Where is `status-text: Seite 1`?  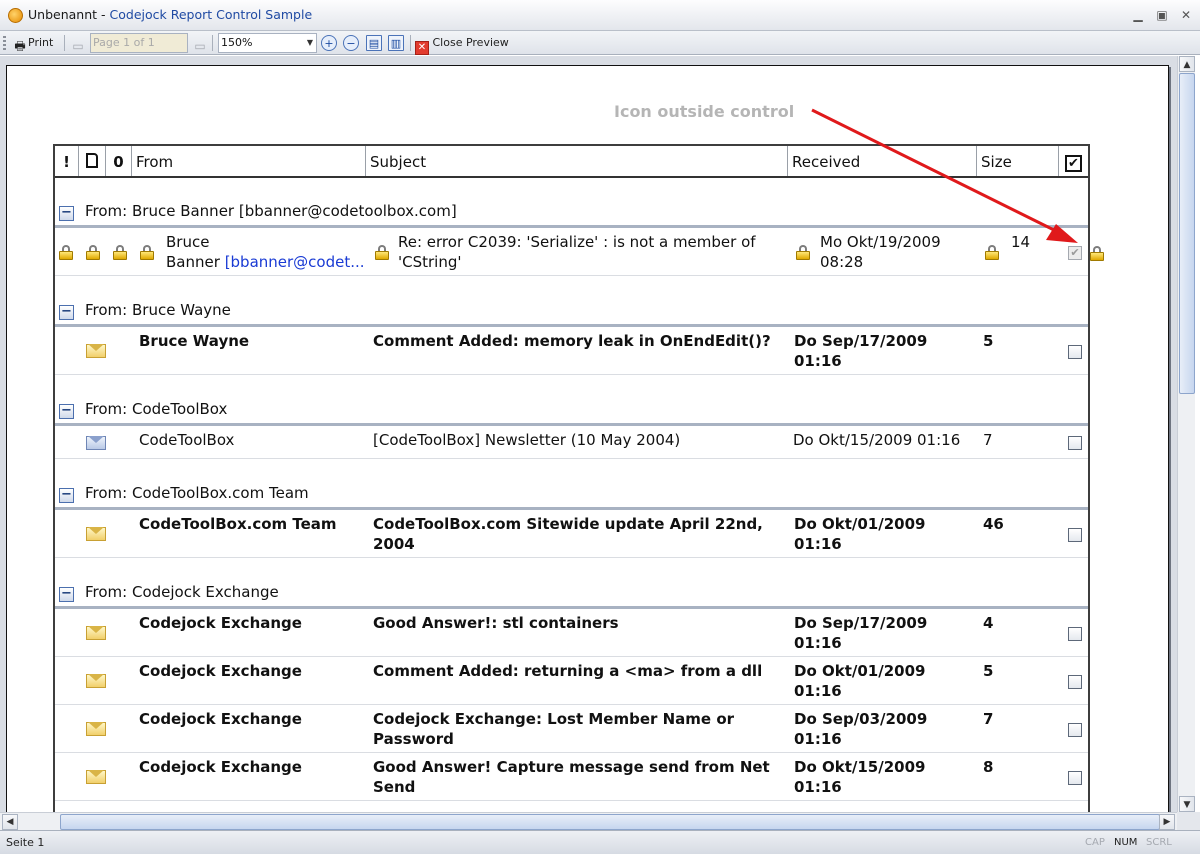 status-text: Seite 1 is located at coordinates (25, 842).